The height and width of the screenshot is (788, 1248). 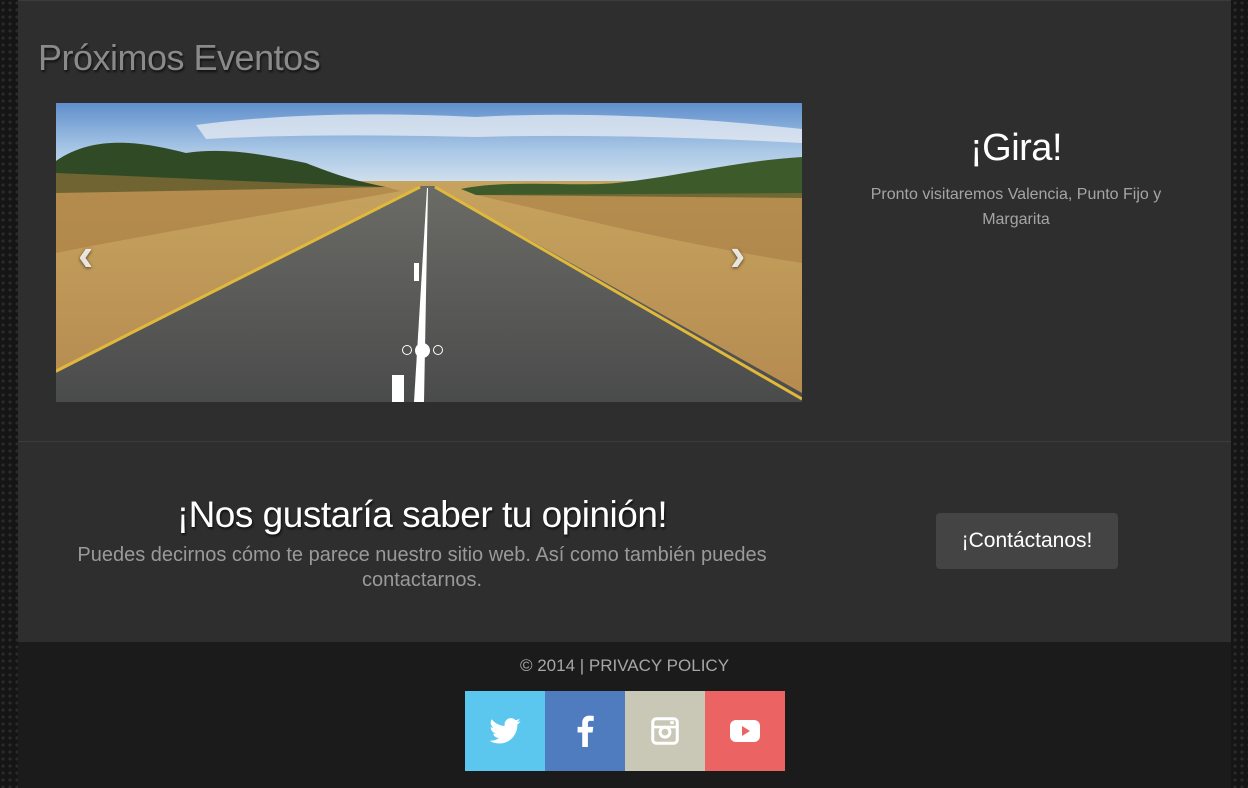 I want to click on youtube-icon, so click(x=745, y=731).